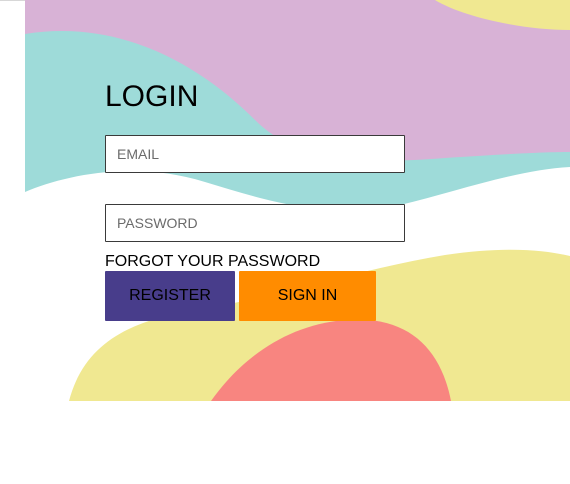  I want to click on password-input, so click(255, 223).